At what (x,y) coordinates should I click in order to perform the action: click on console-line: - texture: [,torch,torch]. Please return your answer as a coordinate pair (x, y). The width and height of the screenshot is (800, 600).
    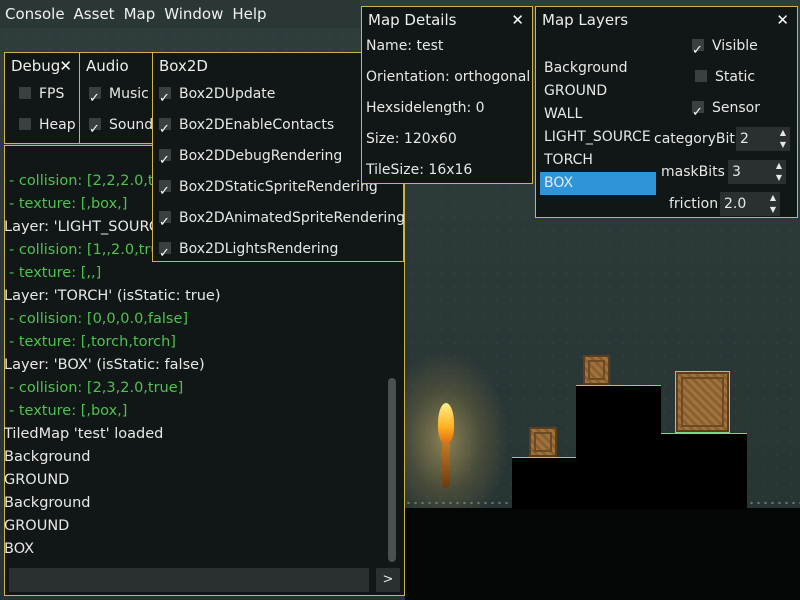
    Looking at the image, I should click on (92, 342).